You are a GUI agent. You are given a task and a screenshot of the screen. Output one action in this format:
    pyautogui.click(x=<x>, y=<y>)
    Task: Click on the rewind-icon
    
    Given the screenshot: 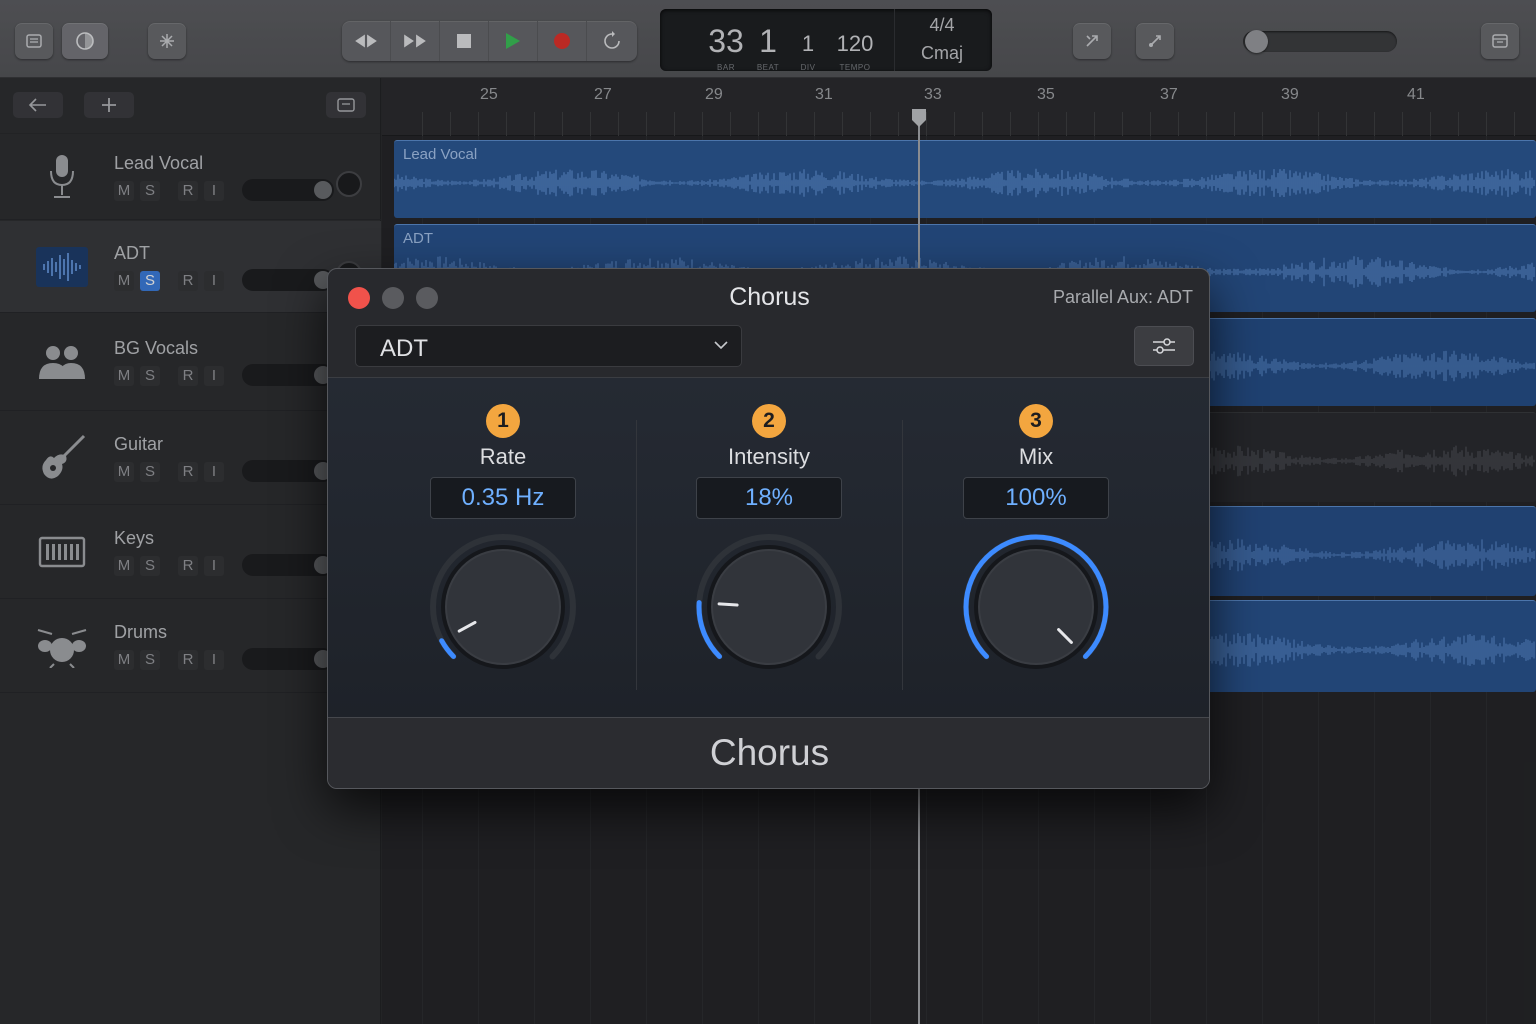 What is the action you would take?
    pyautogui.click(x=366, y=41)
    